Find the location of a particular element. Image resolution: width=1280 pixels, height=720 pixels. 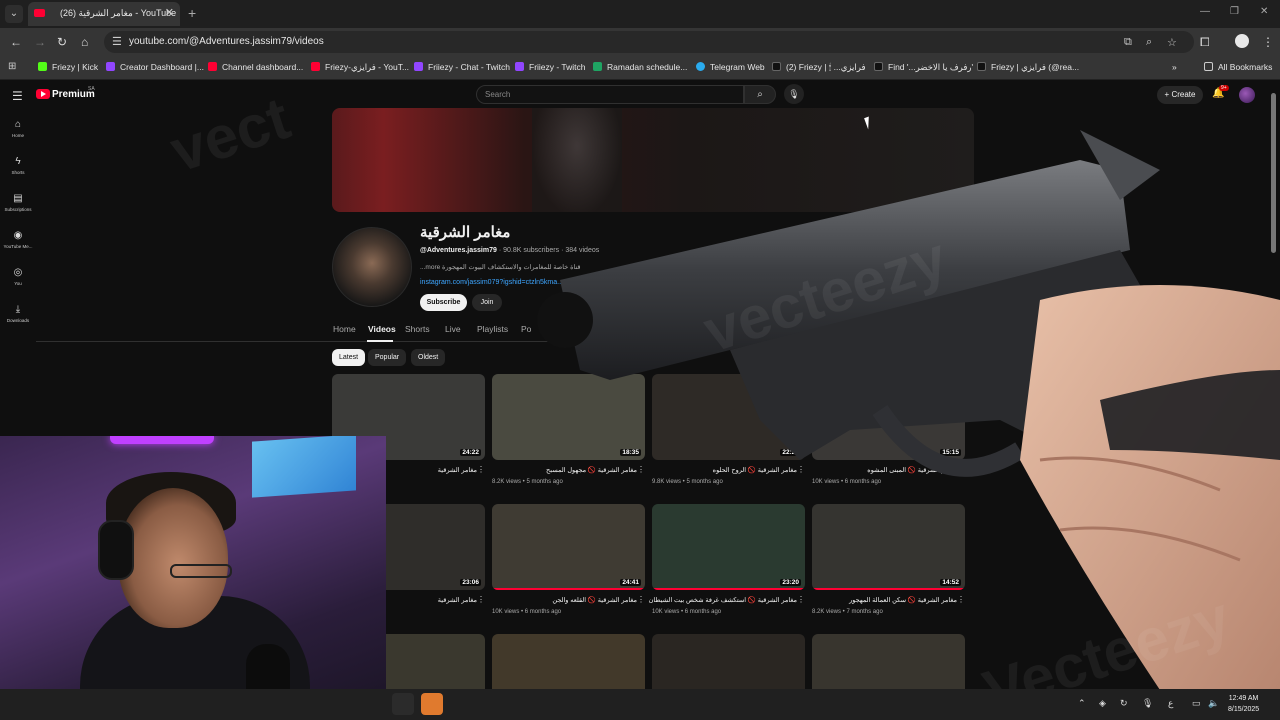

bookmark-star-icon: ☆ is located at coordinates (1172, 42).